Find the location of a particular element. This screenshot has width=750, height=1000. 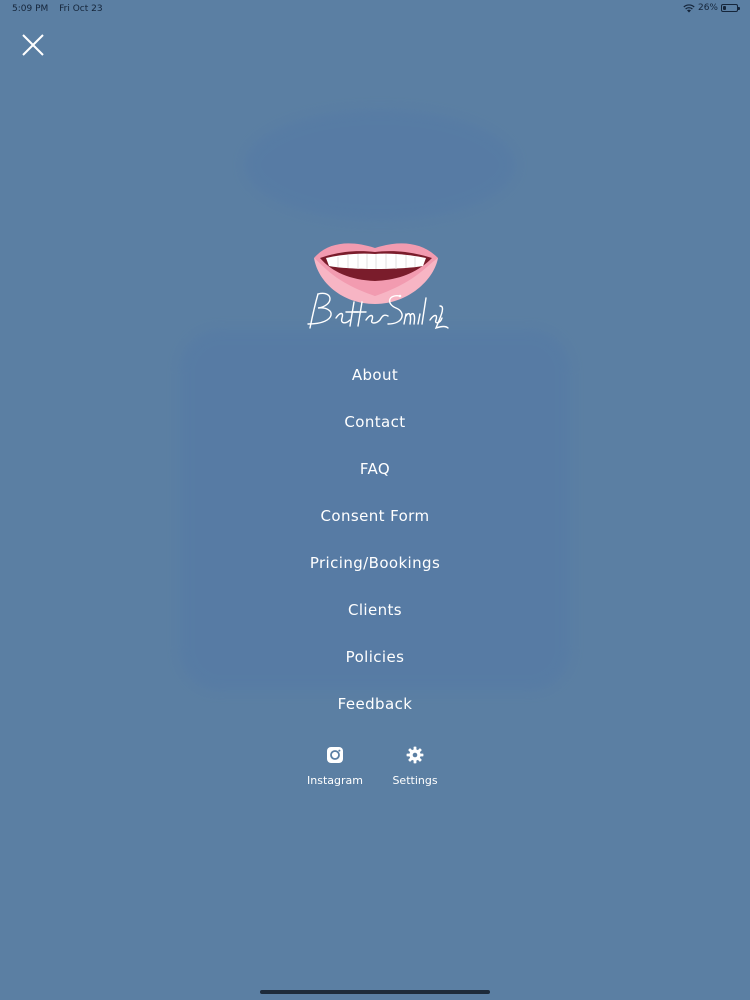

battery-level is located at coordinates (725, 8).